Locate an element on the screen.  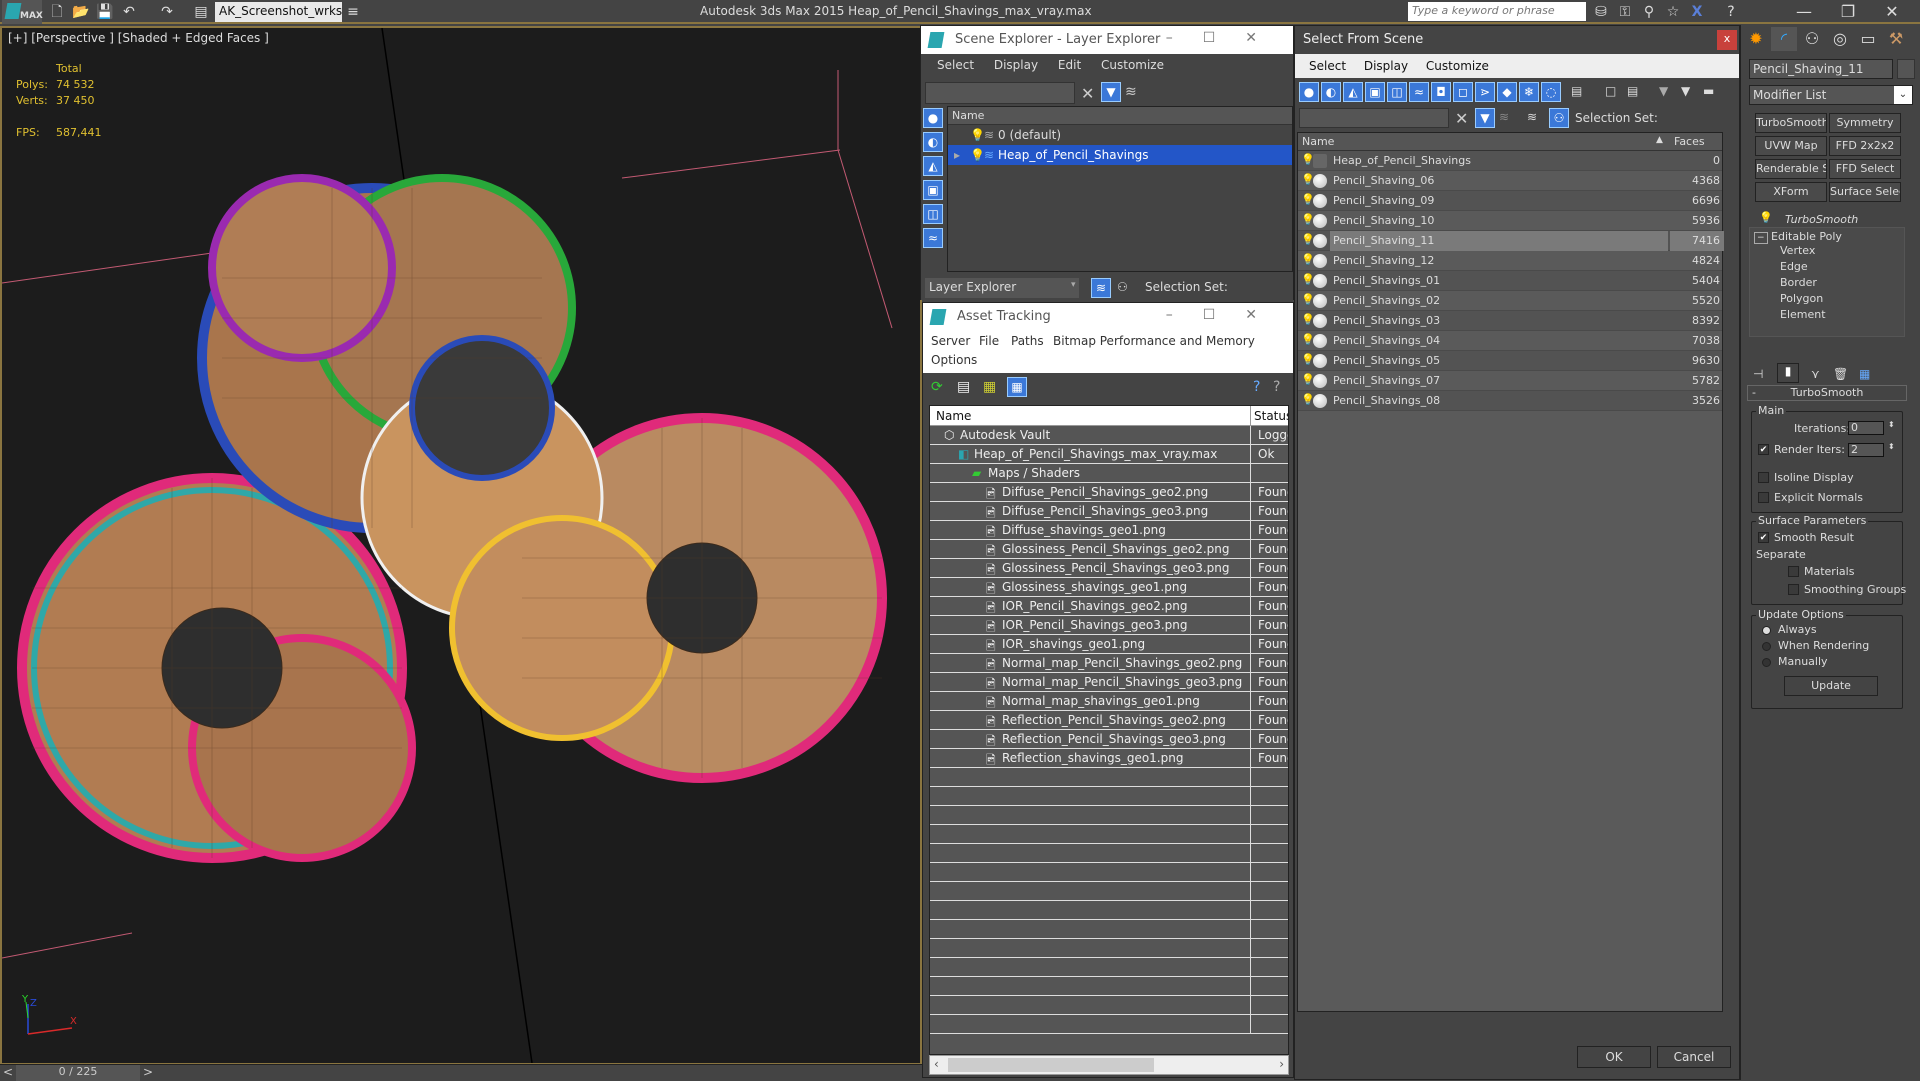
help-search-input: Type a keyword or phrase is located at coordinates (1497, 11).